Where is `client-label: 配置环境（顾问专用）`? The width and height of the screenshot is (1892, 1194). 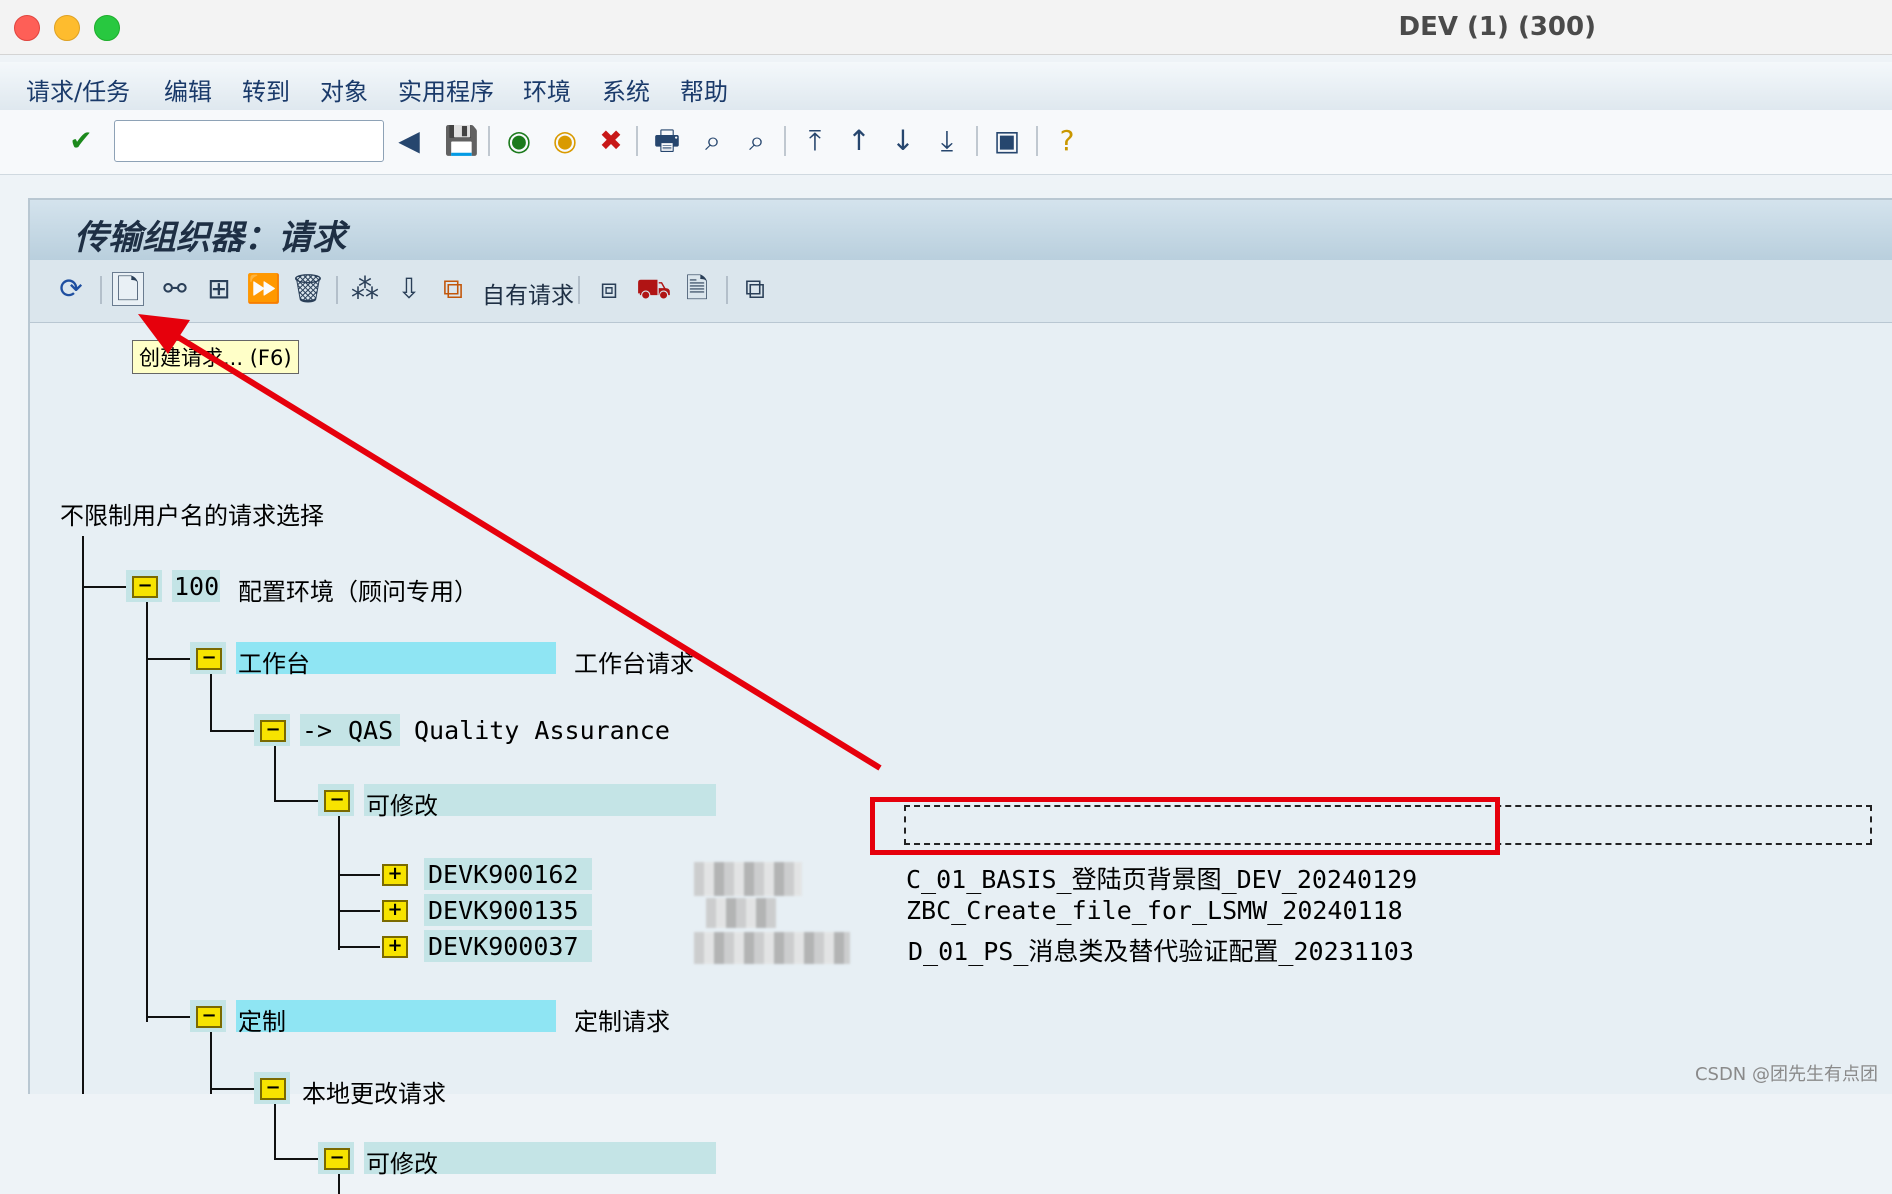 client-label: 配置环境（顾问专用） is located at coordinates (358, 592).